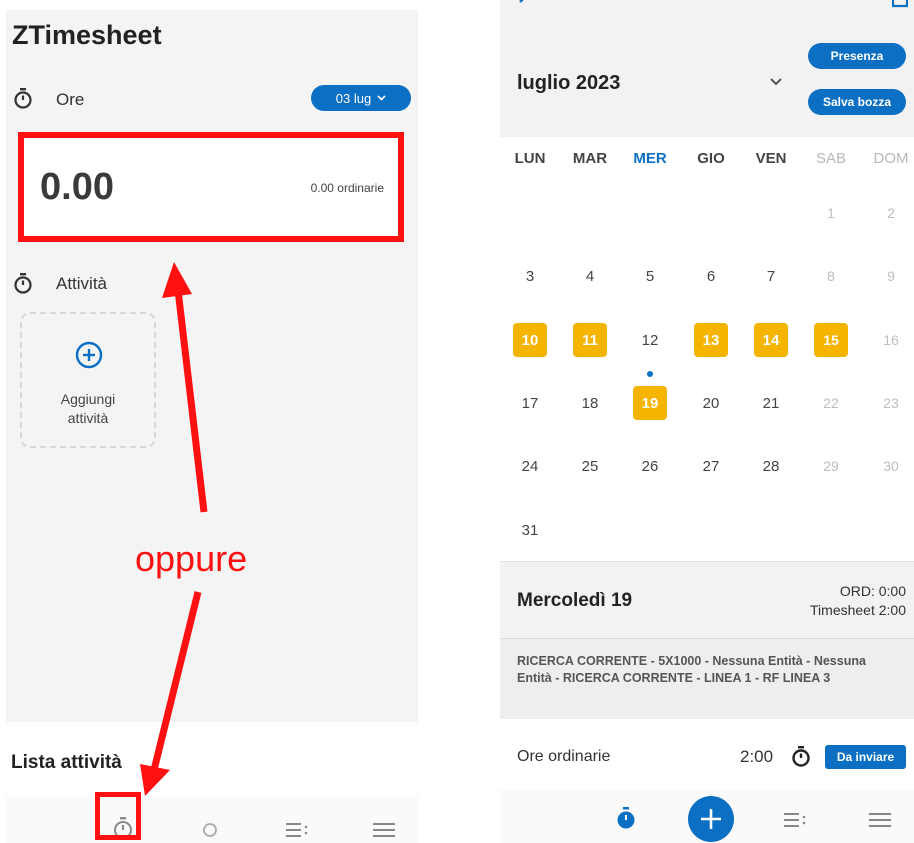 The width and height of the screenshot is (914, 843). I want to click on menu-icon, so click(880, 820).